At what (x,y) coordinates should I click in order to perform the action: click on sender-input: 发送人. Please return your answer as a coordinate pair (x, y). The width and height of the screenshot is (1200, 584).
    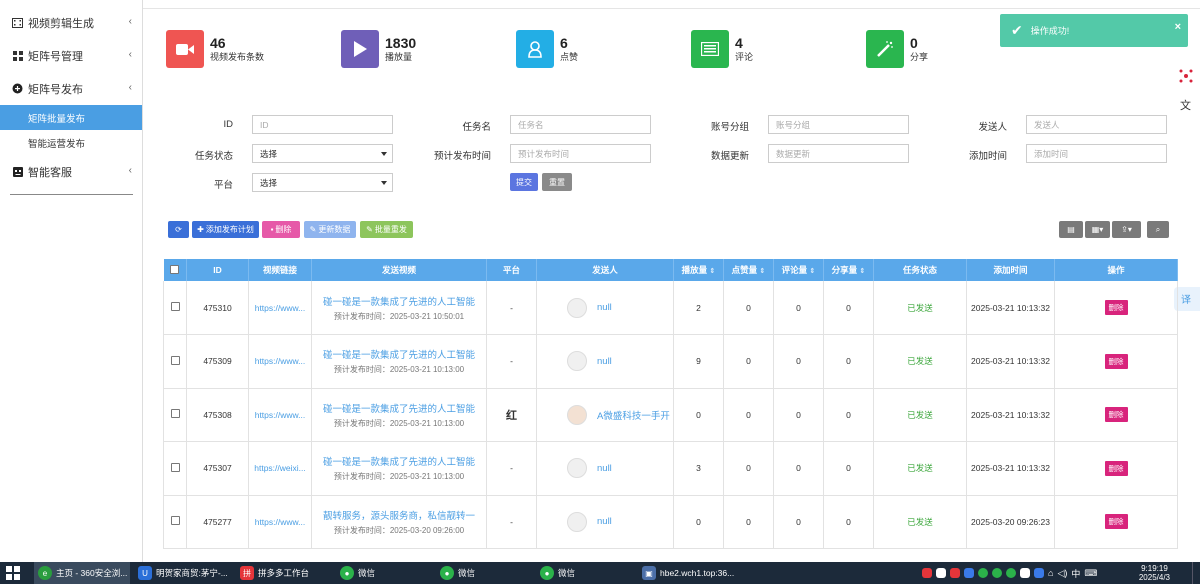
    Looking at the image, I should click on (1096, 124).